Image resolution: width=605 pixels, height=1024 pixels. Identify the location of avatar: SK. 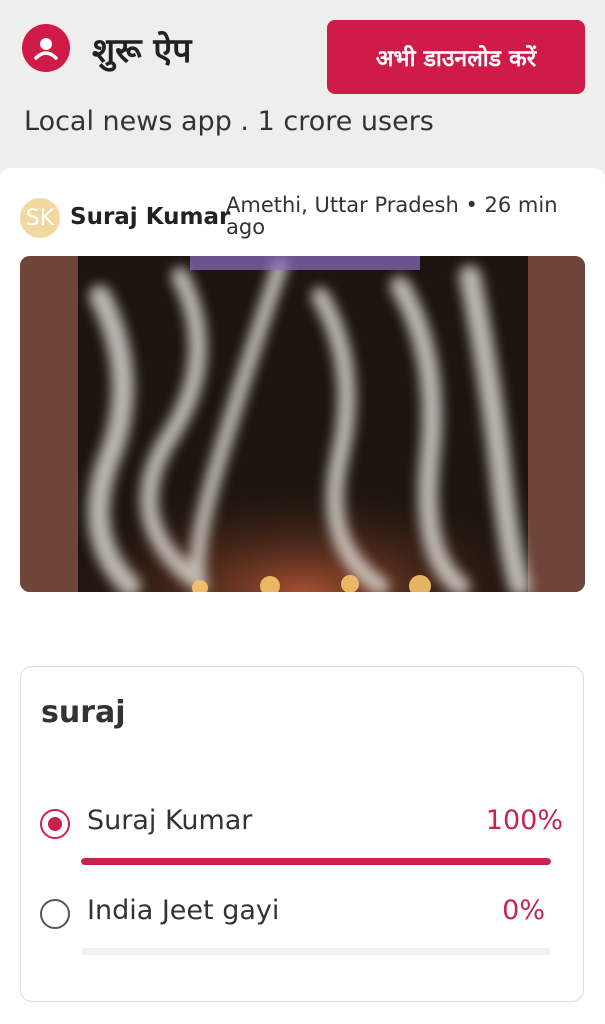
(40, 218).